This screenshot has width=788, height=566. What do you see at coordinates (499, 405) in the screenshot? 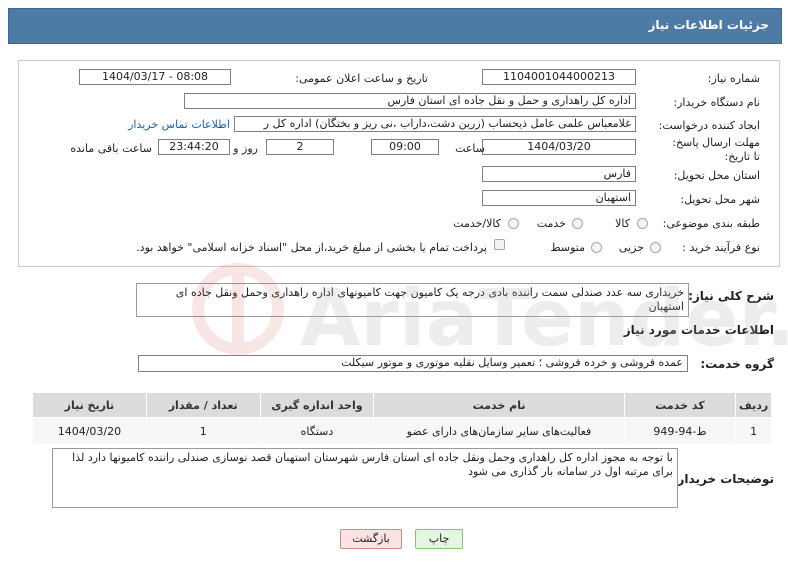
I see `col-name: نام خدمت` at bounding box center [499, 405].